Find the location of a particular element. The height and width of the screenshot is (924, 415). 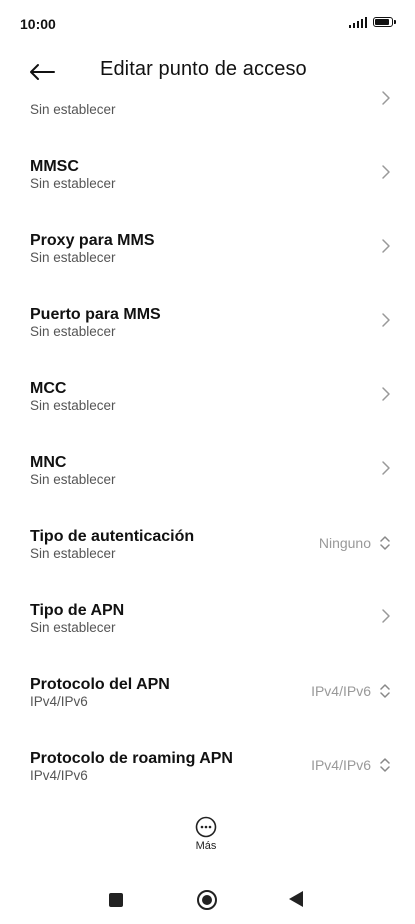

row-title: Proxy para MMS is located at coordinates (92, 240).